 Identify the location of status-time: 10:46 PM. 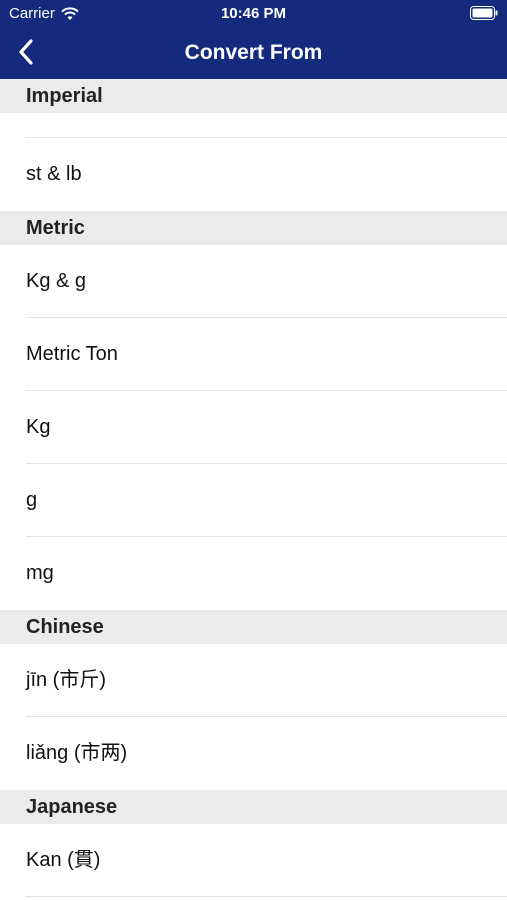
(253, 13).